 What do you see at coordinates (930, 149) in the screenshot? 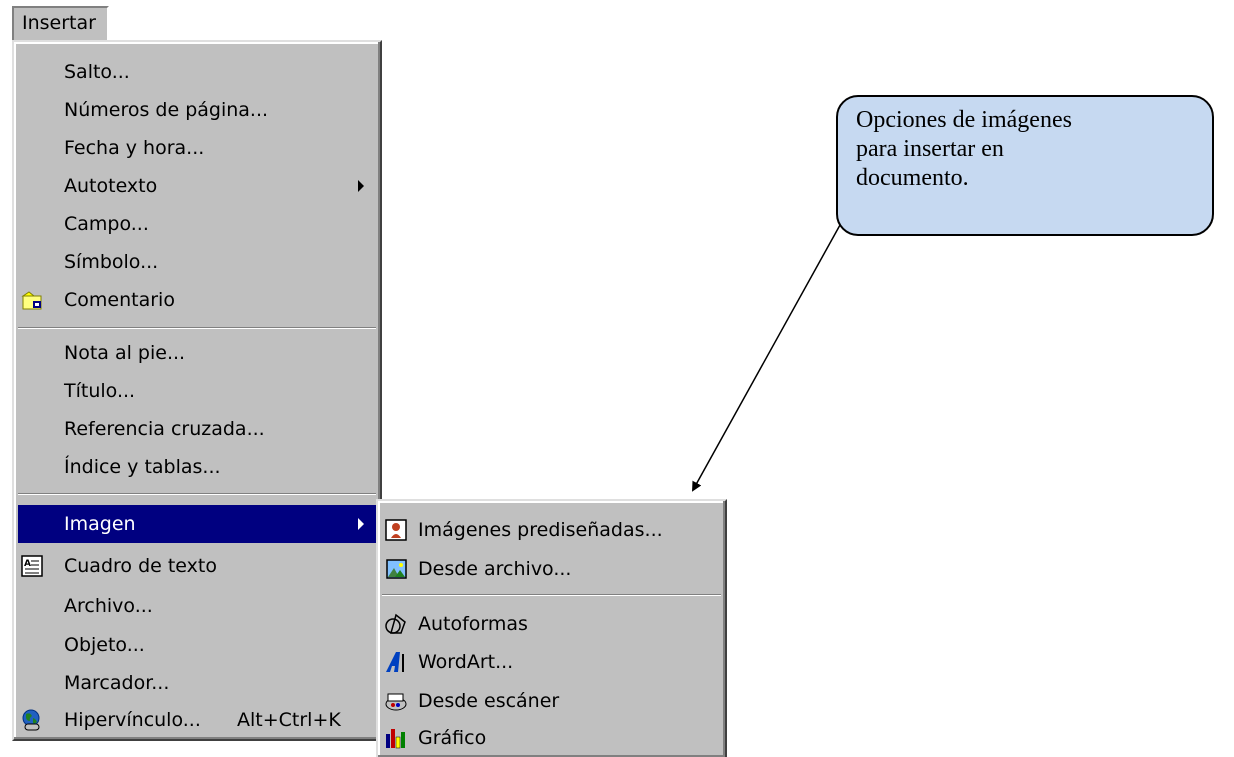
I see `callout-line: para insertar en` at bounding box center [930, 149].